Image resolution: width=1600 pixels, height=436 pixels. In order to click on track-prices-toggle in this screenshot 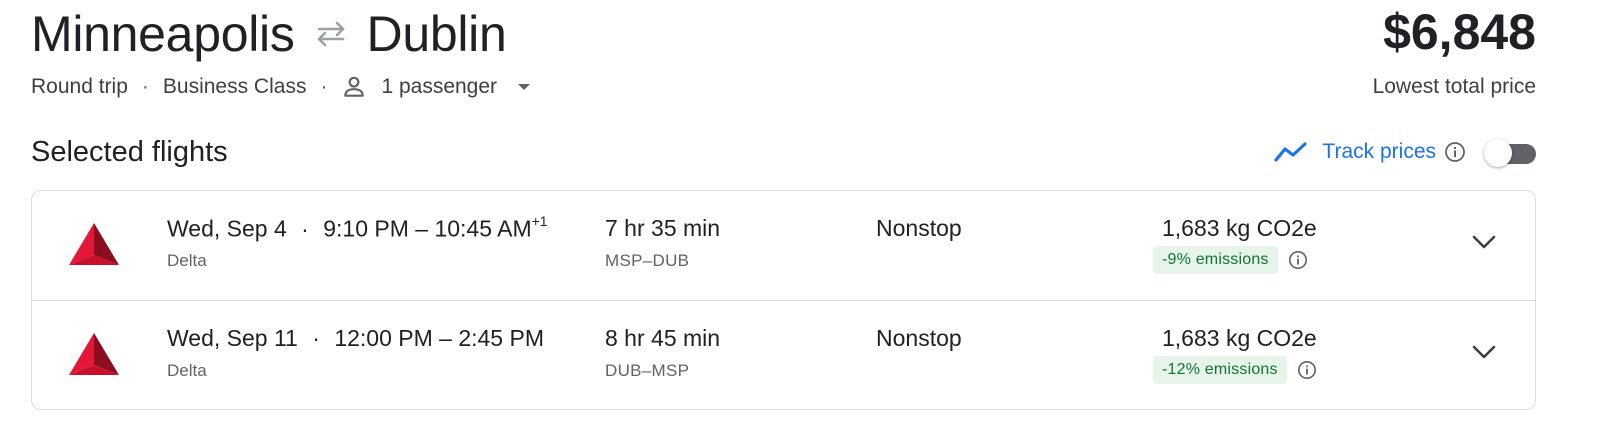, I will do `click(1510, 153)`.